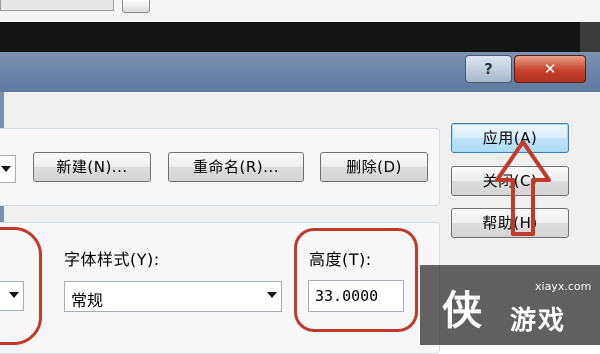 This screenshot has width=600, height=354. I want to click on title-close-button: ✕, so click(550, 69).